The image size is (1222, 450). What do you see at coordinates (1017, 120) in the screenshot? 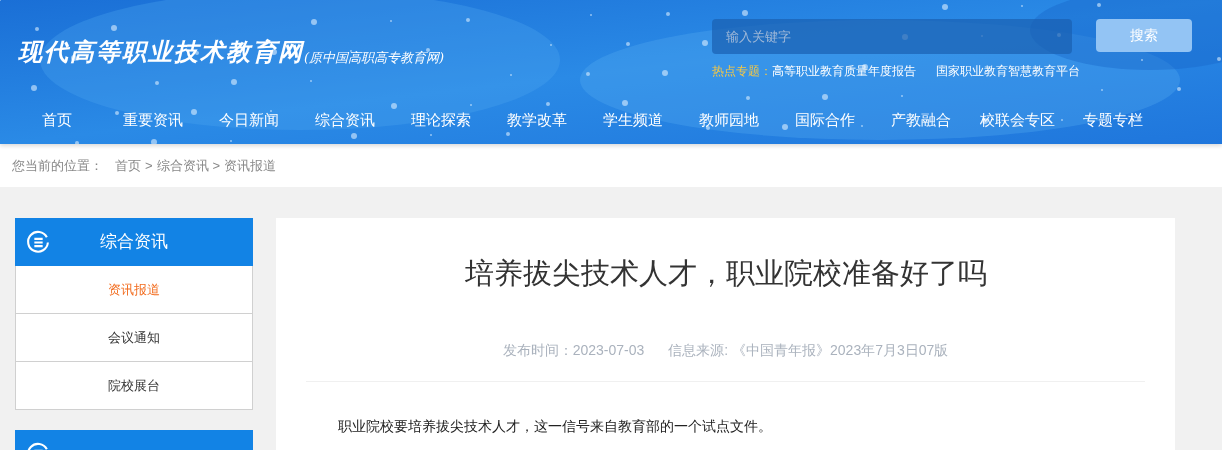
I see `nav-link: 校联会专区` at bounding box center [1017, 120].